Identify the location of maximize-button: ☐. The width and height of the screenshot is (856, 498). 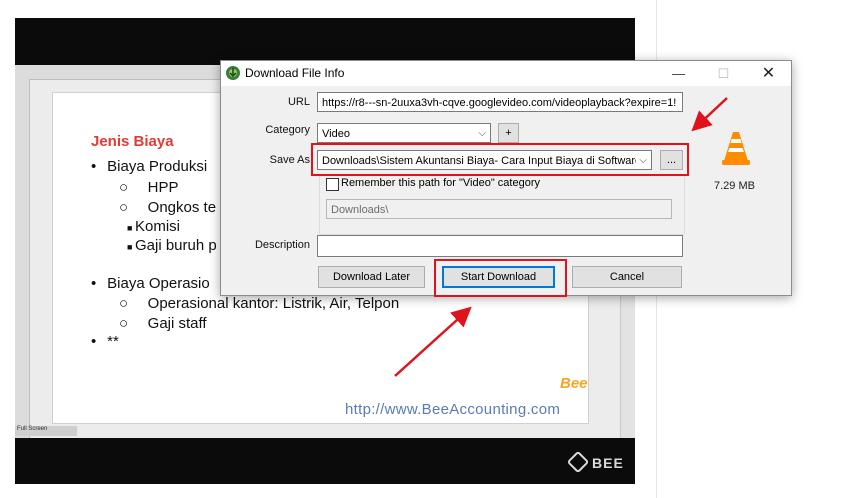
(723, 73).